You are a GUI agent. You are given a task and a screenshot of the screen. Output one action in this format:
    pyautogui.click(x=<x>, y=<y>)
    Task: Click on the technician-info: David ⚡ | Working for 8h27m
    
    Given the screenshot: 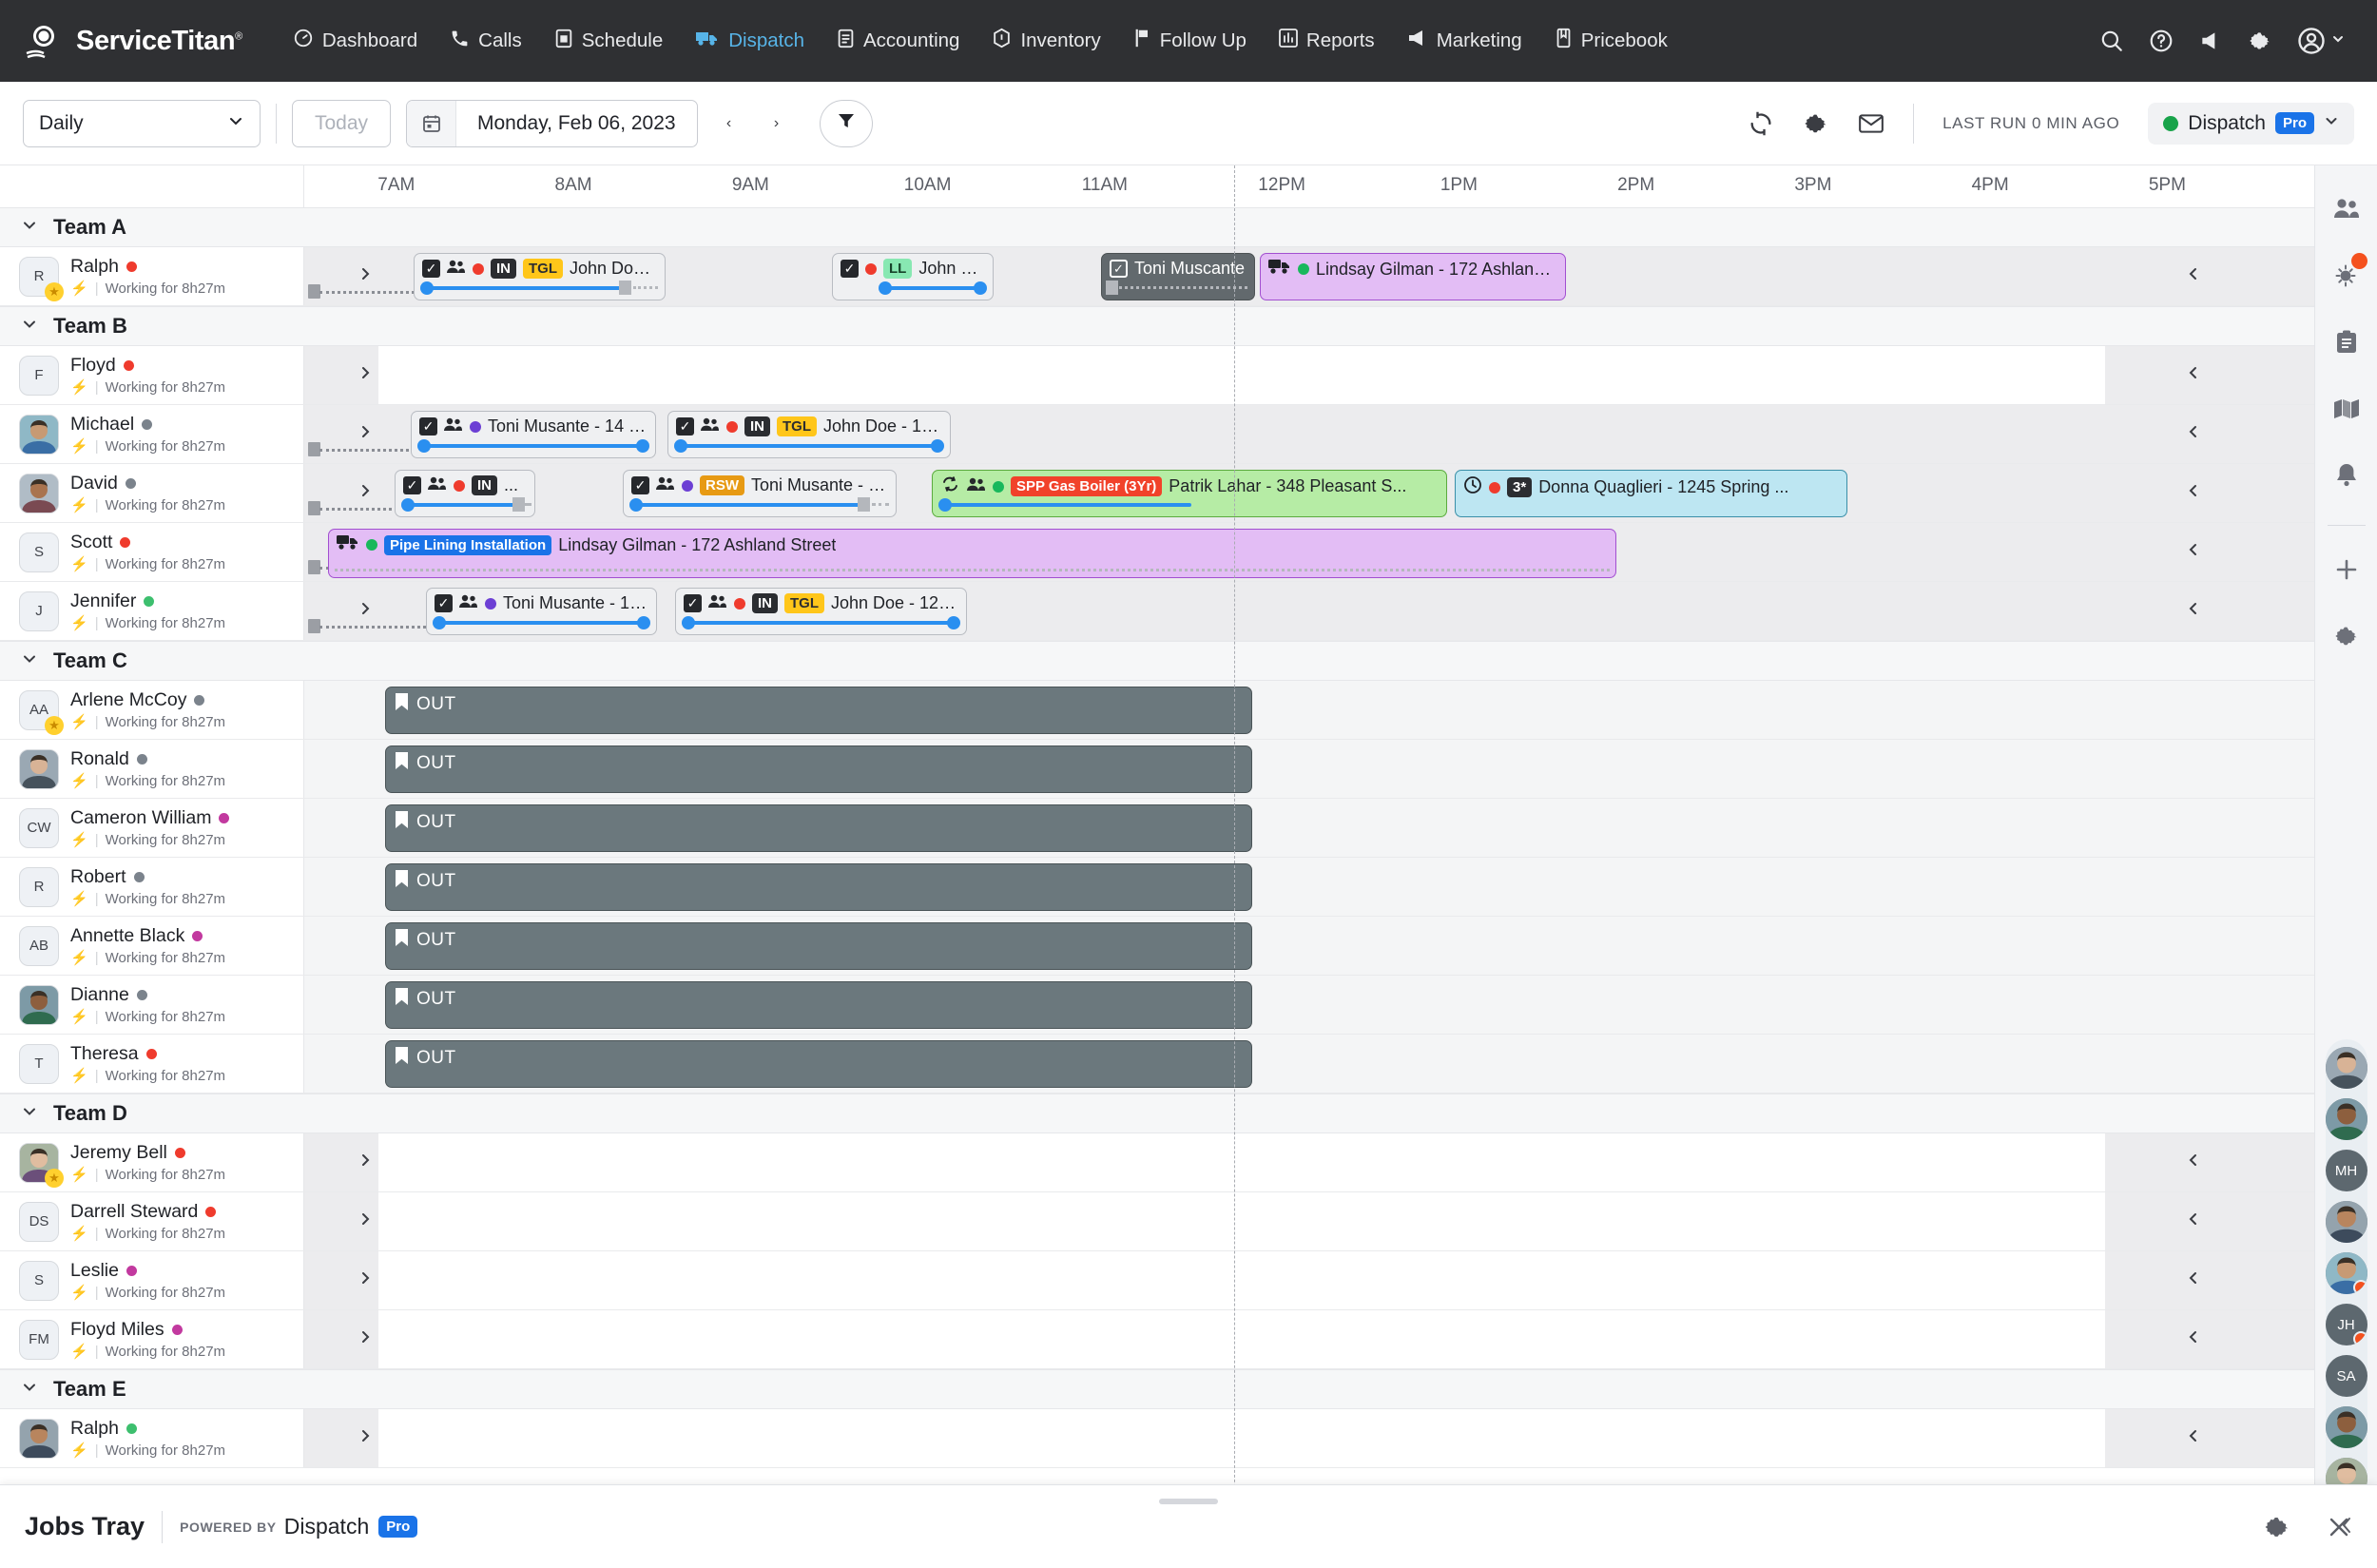 What is the action you would take?
    pyautogui.click(x=152, y=493)
    